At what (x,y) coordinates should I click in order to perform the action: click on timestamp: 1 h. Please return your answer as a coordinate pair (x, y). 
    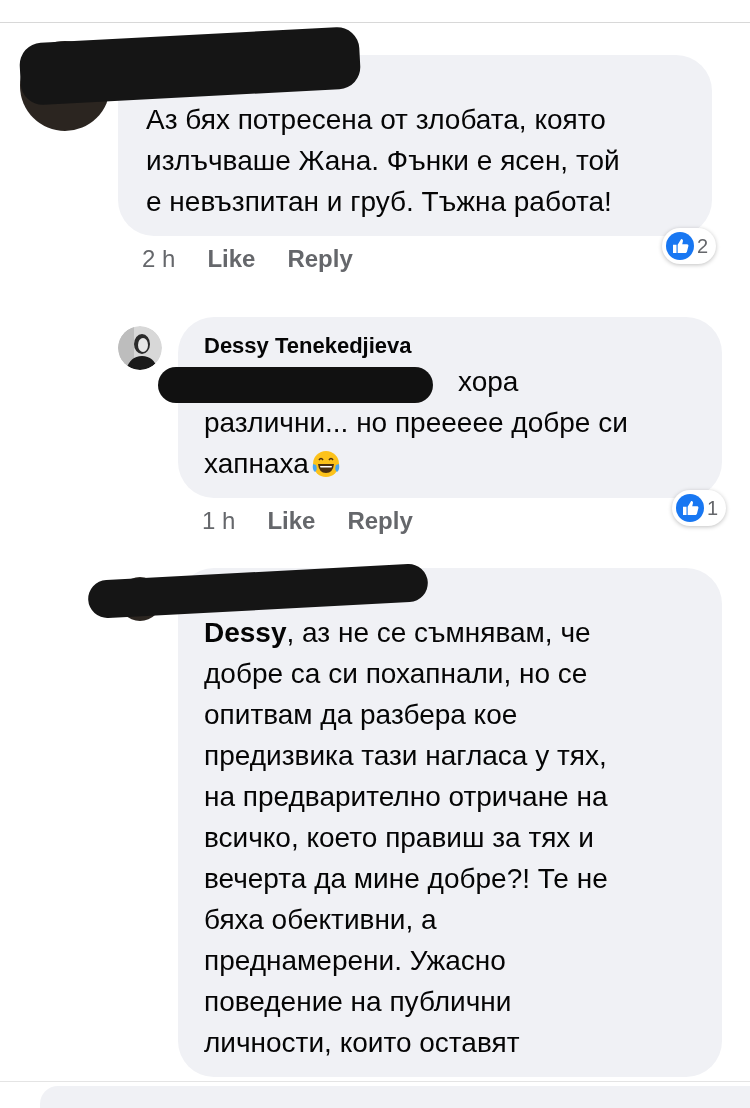
    Looking at the image, I should click on (219, 521).